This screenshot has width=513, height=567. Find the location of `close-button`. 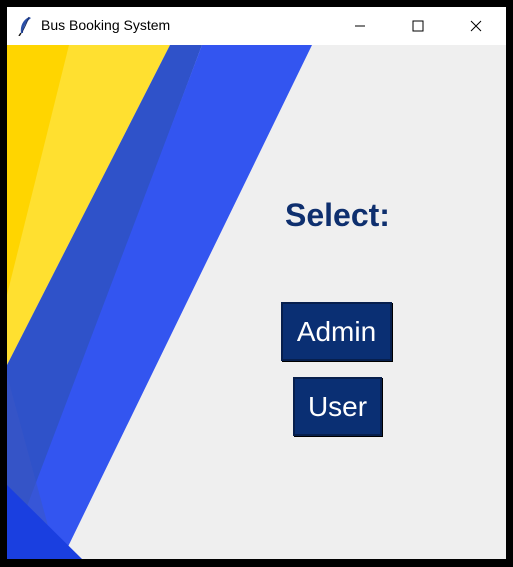

close-button is located at coordinates (476, 26).